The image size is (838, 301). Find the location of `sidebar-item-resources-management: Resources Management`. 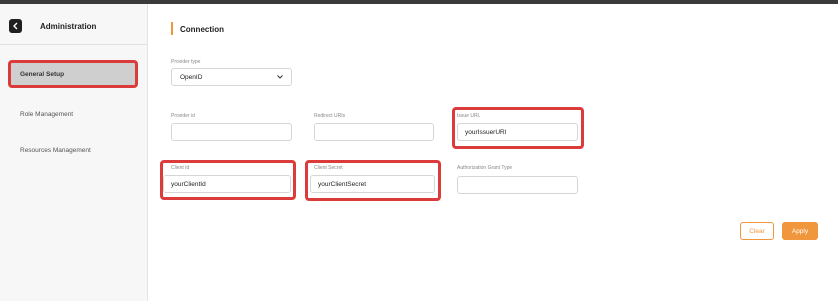

sidebar-item-resources-management: Resources Management is located at coordinates (73, 150).